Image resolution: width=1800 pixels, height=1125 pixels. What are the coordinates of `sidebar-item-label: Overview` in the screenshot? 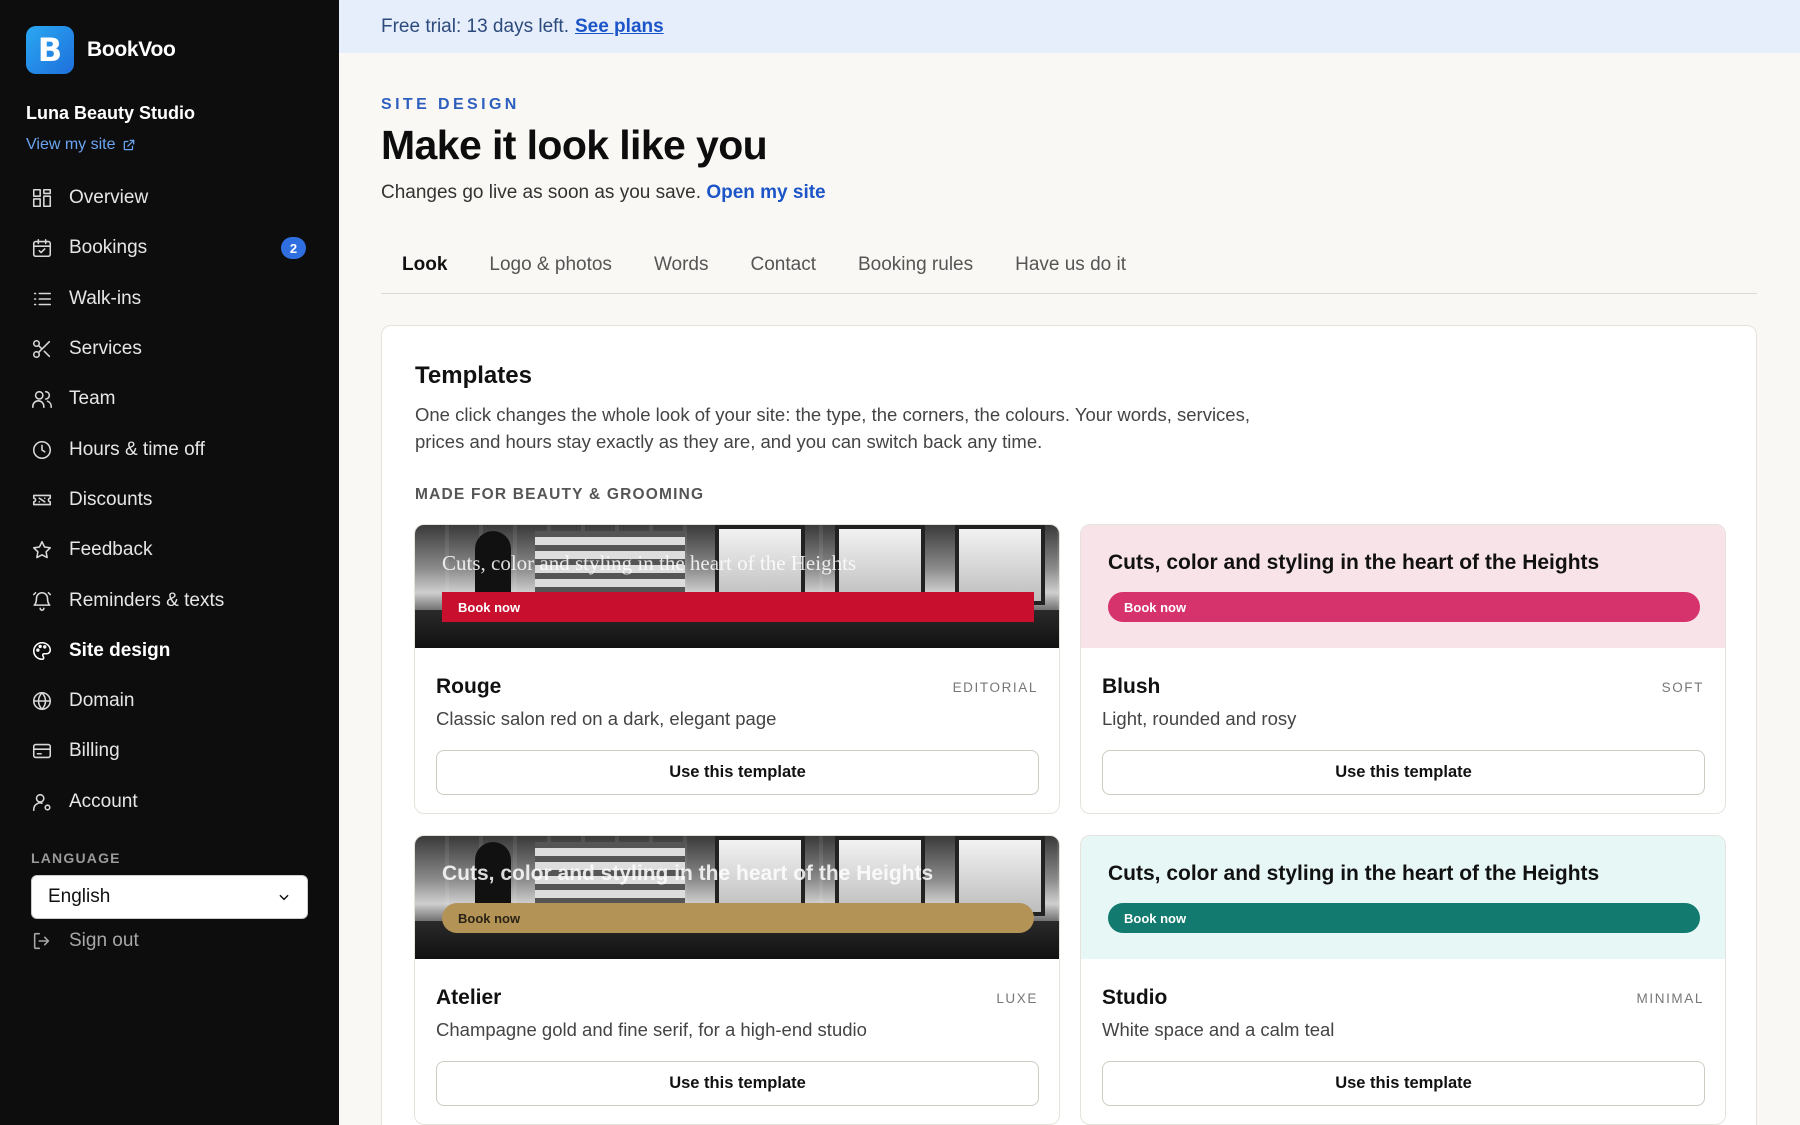 It's located at (109, 198).